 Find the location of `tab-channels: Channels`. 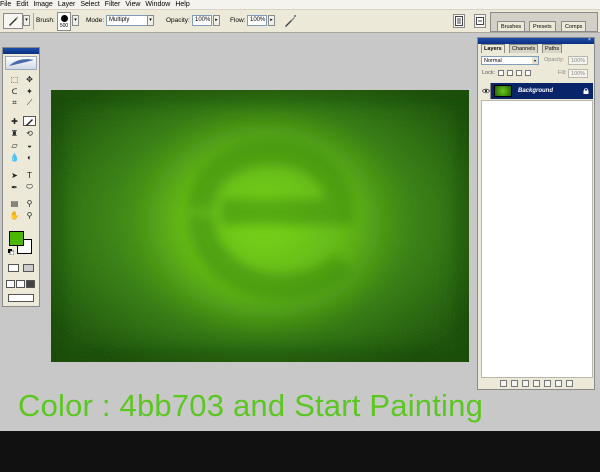

tab-channels: Channels is located at coordinates (524, 48).